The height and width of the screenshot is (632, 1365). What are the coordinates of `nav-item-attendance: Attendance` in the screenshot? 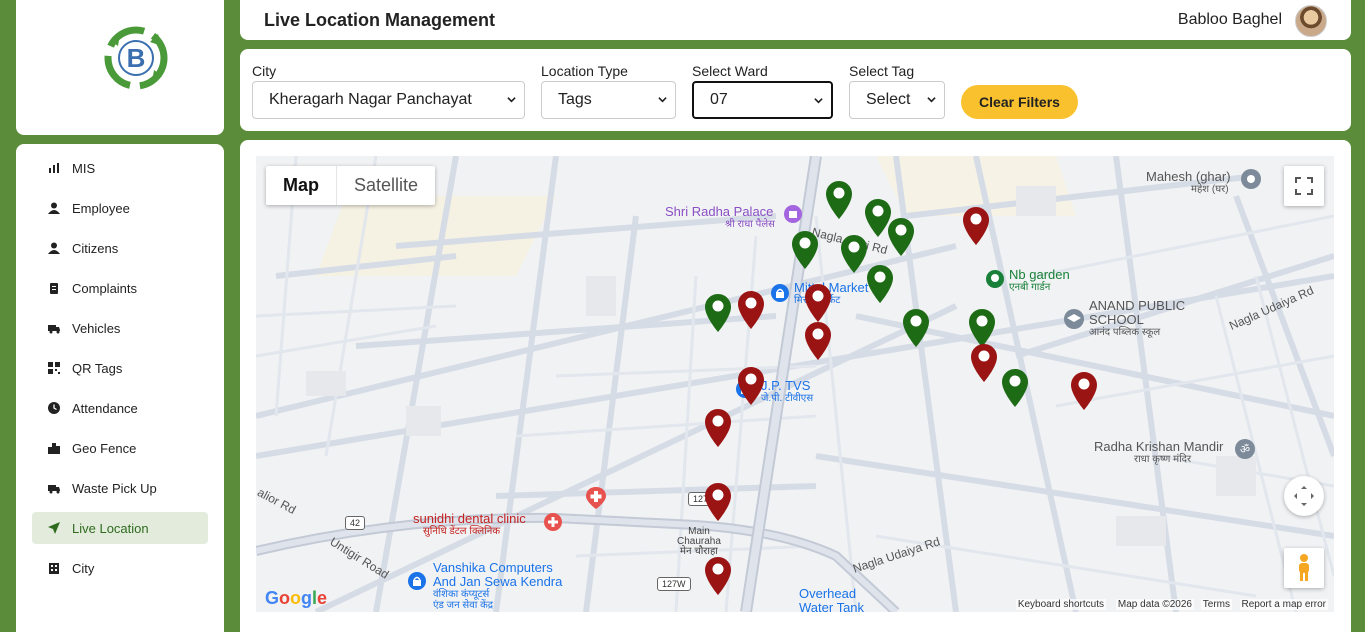 It's located at (120, 408).